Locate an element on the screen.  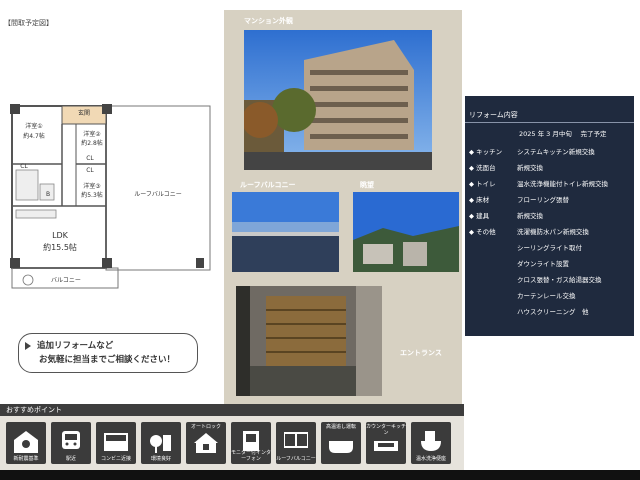
triangle-icon is located at coordinates (28, 346).